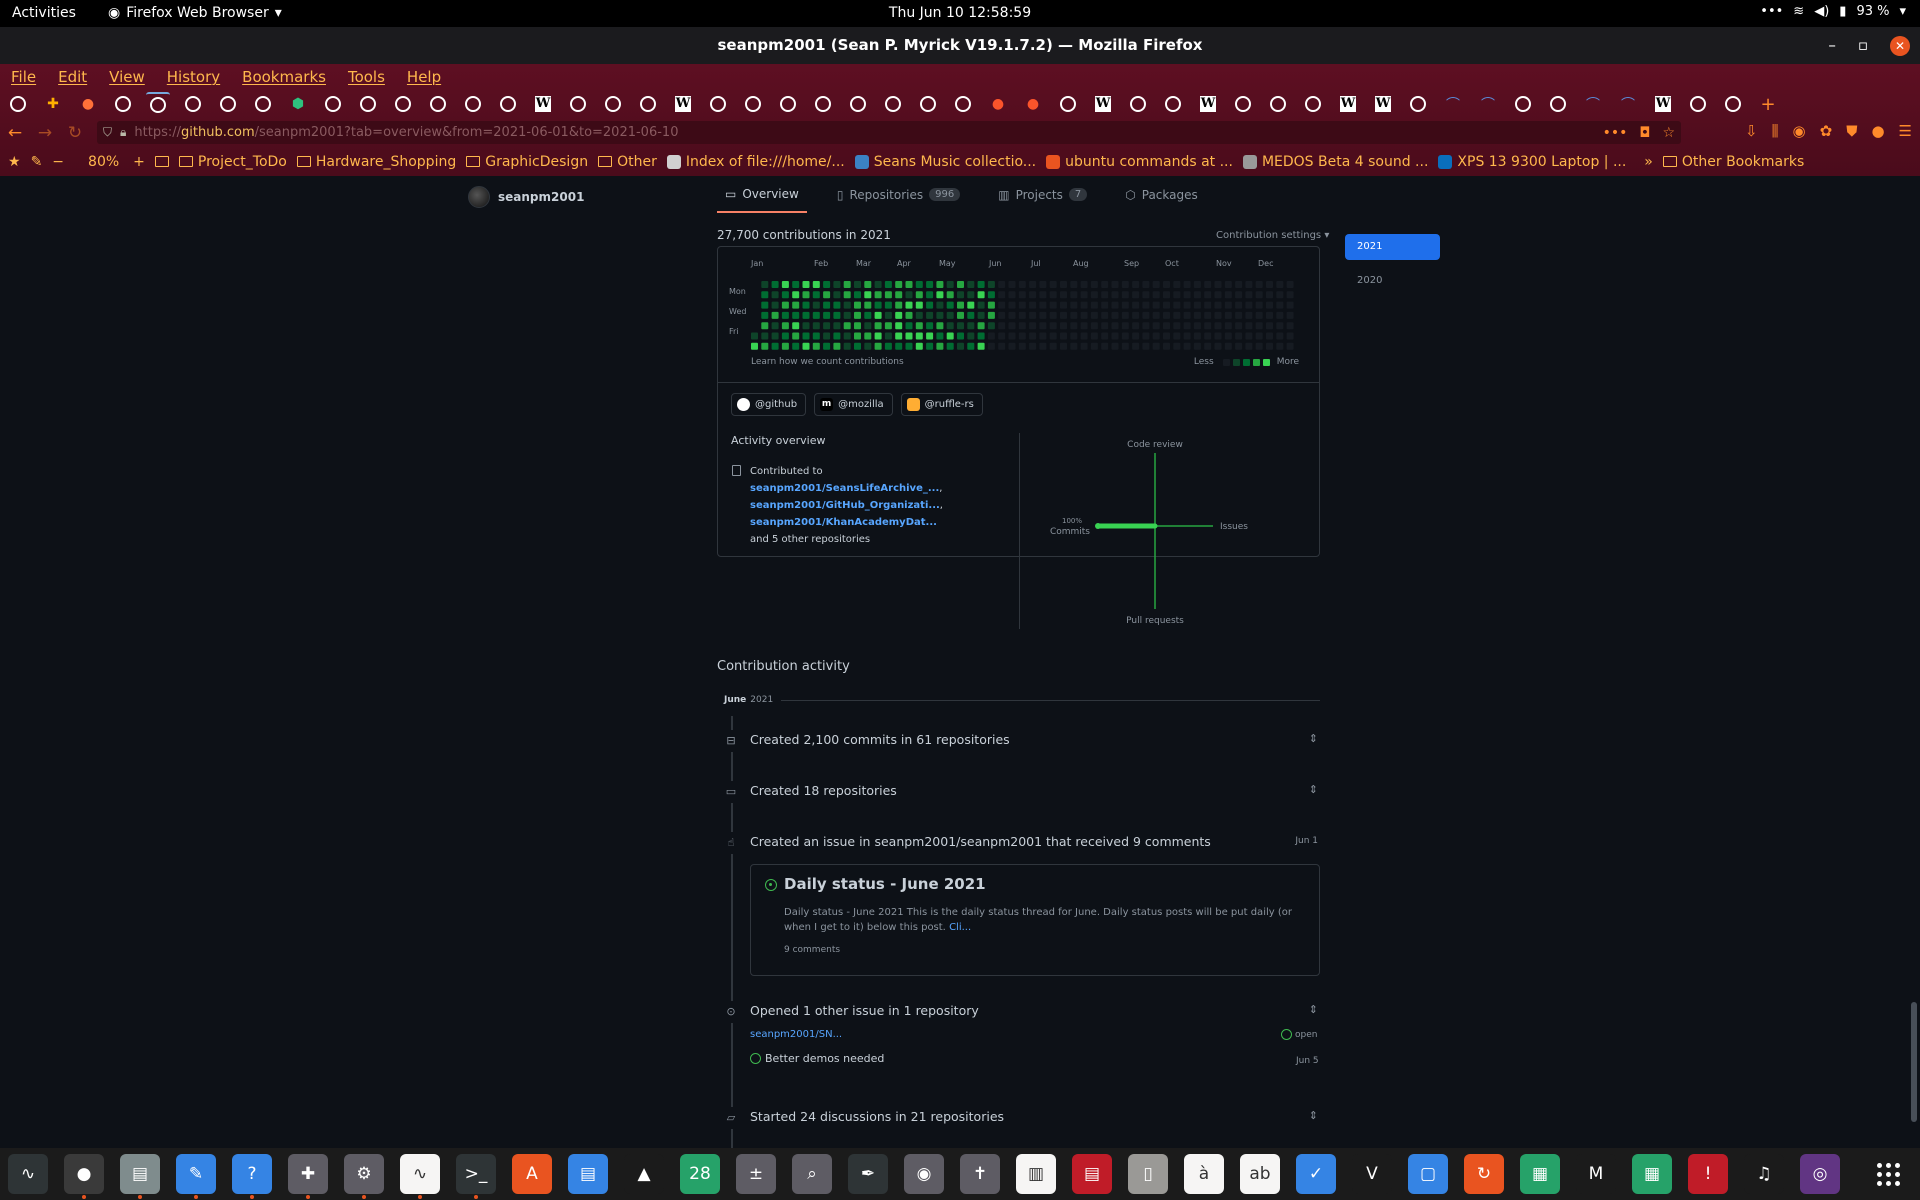 The height and width of the screenshot is (1200, 1920). I want to click on dock-calendar-icon: 28, so click(700, 1174).